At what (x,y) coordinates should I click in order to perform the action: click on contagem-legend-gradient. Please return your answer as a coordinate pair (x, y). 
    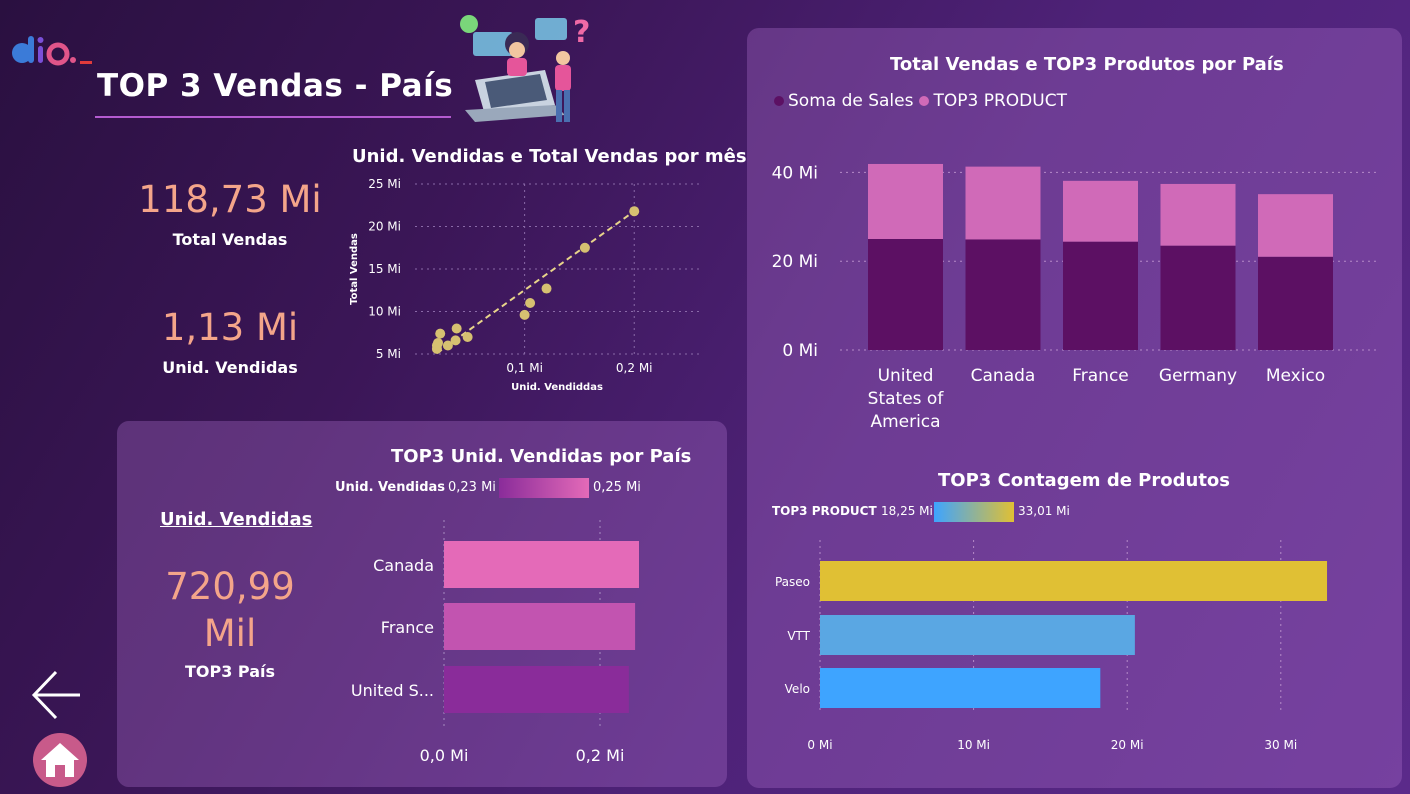
    Looking at the image, I should click on (974, 512).